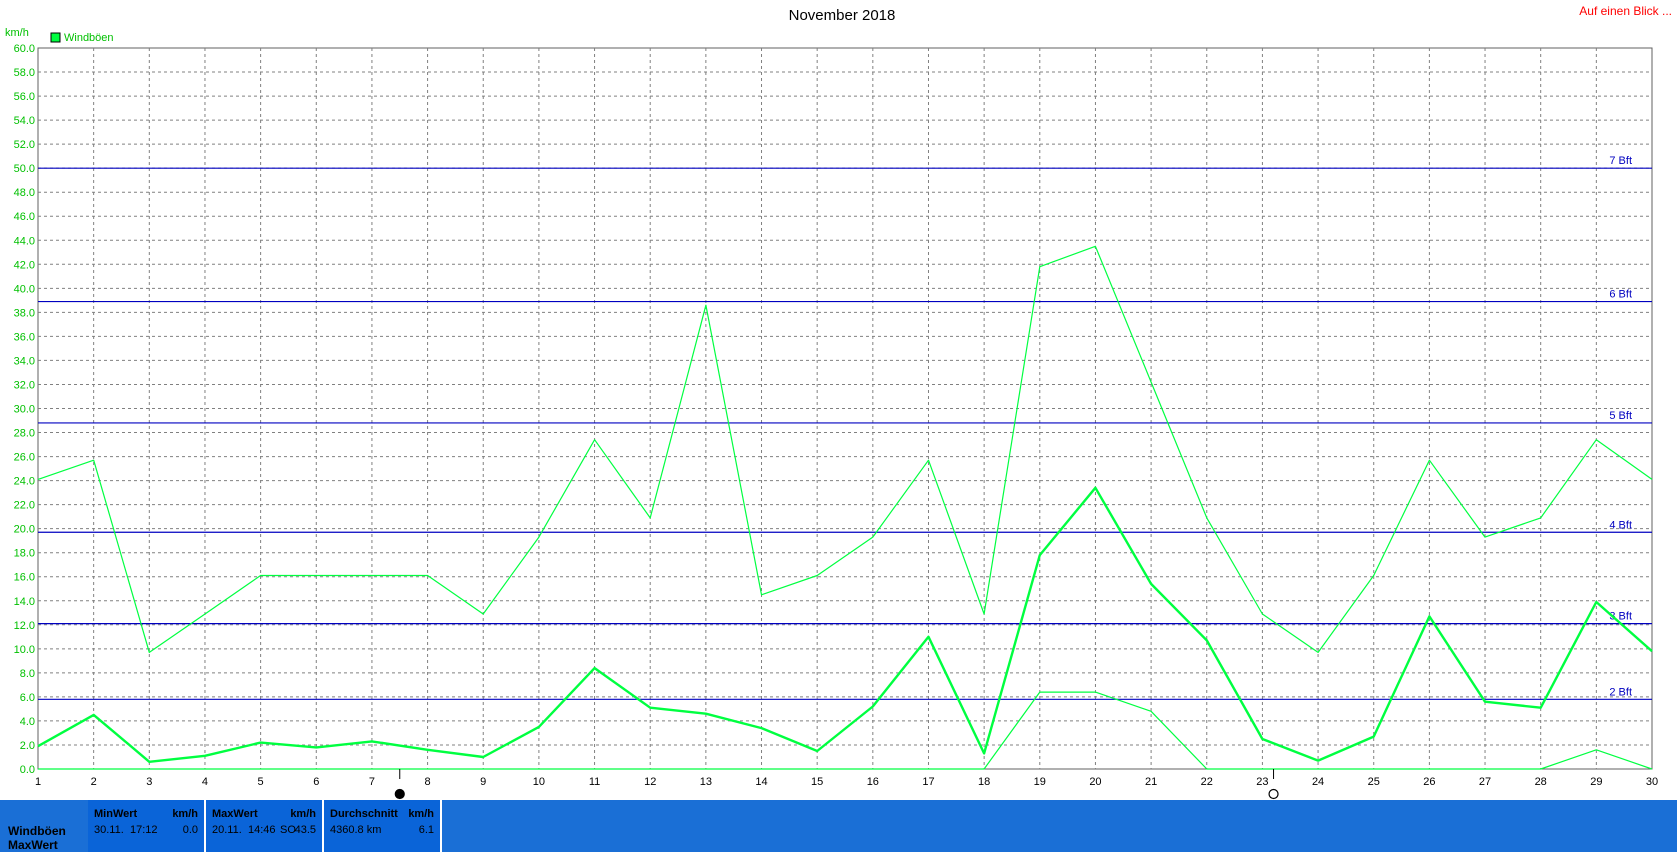  What do you see at coordinates (483, 782) in the screenshot?
I see `x-tick-label: 9` at bounding box center [483, 782].